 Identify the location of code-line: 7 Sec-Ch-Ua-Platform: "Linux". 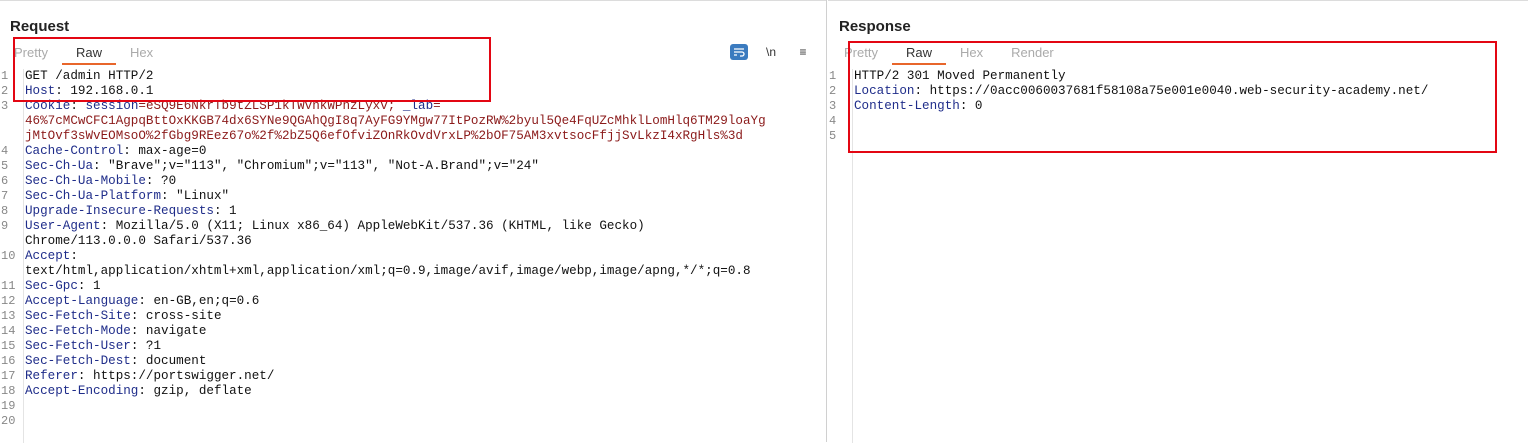
(413, 196).